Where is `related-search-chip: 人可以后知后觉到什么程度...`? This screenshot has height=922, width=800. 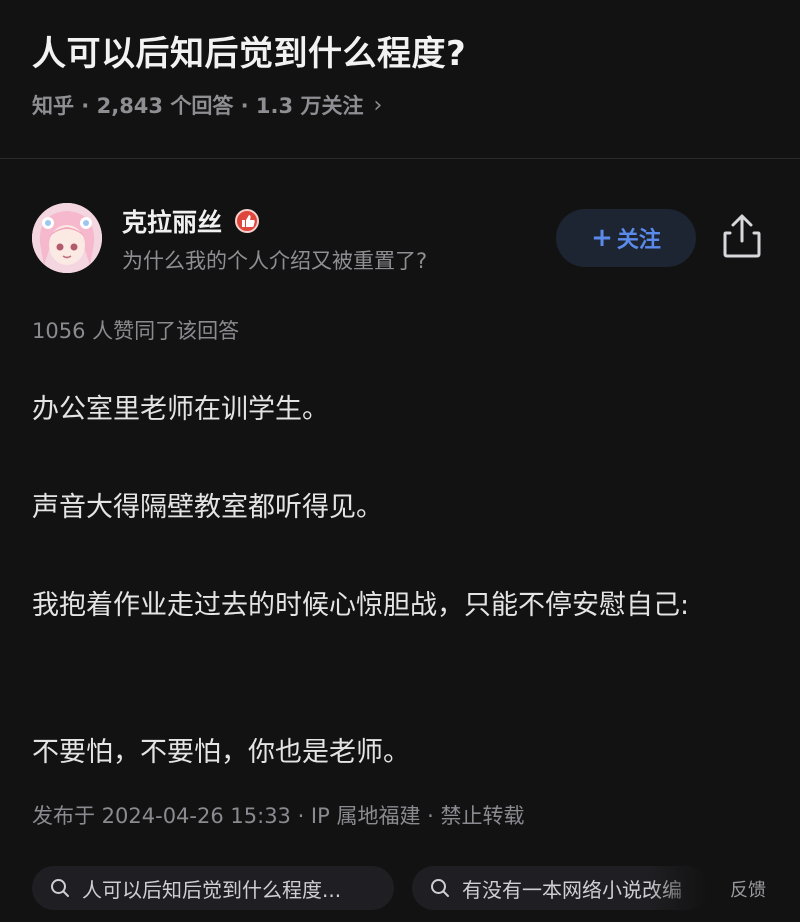 related-search-chip: 人可以后知后觉到什么程度... is located at coordinates (213, 888).